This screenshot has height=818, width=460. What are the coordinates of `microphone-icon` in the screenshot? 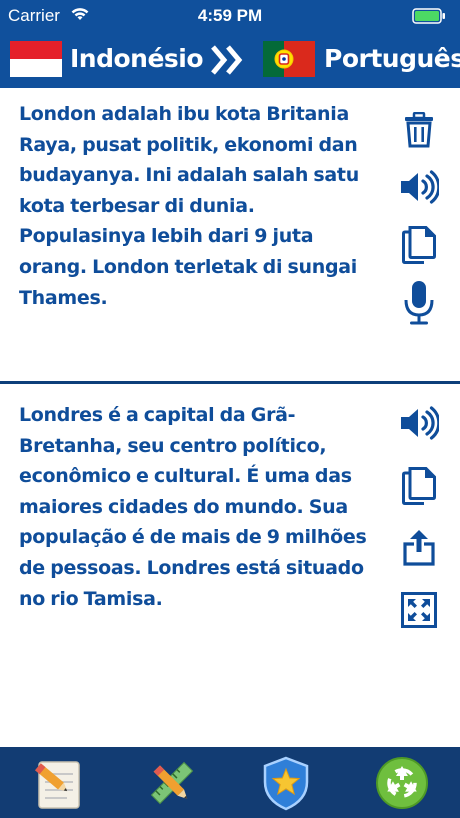 It's located at (419, 303).